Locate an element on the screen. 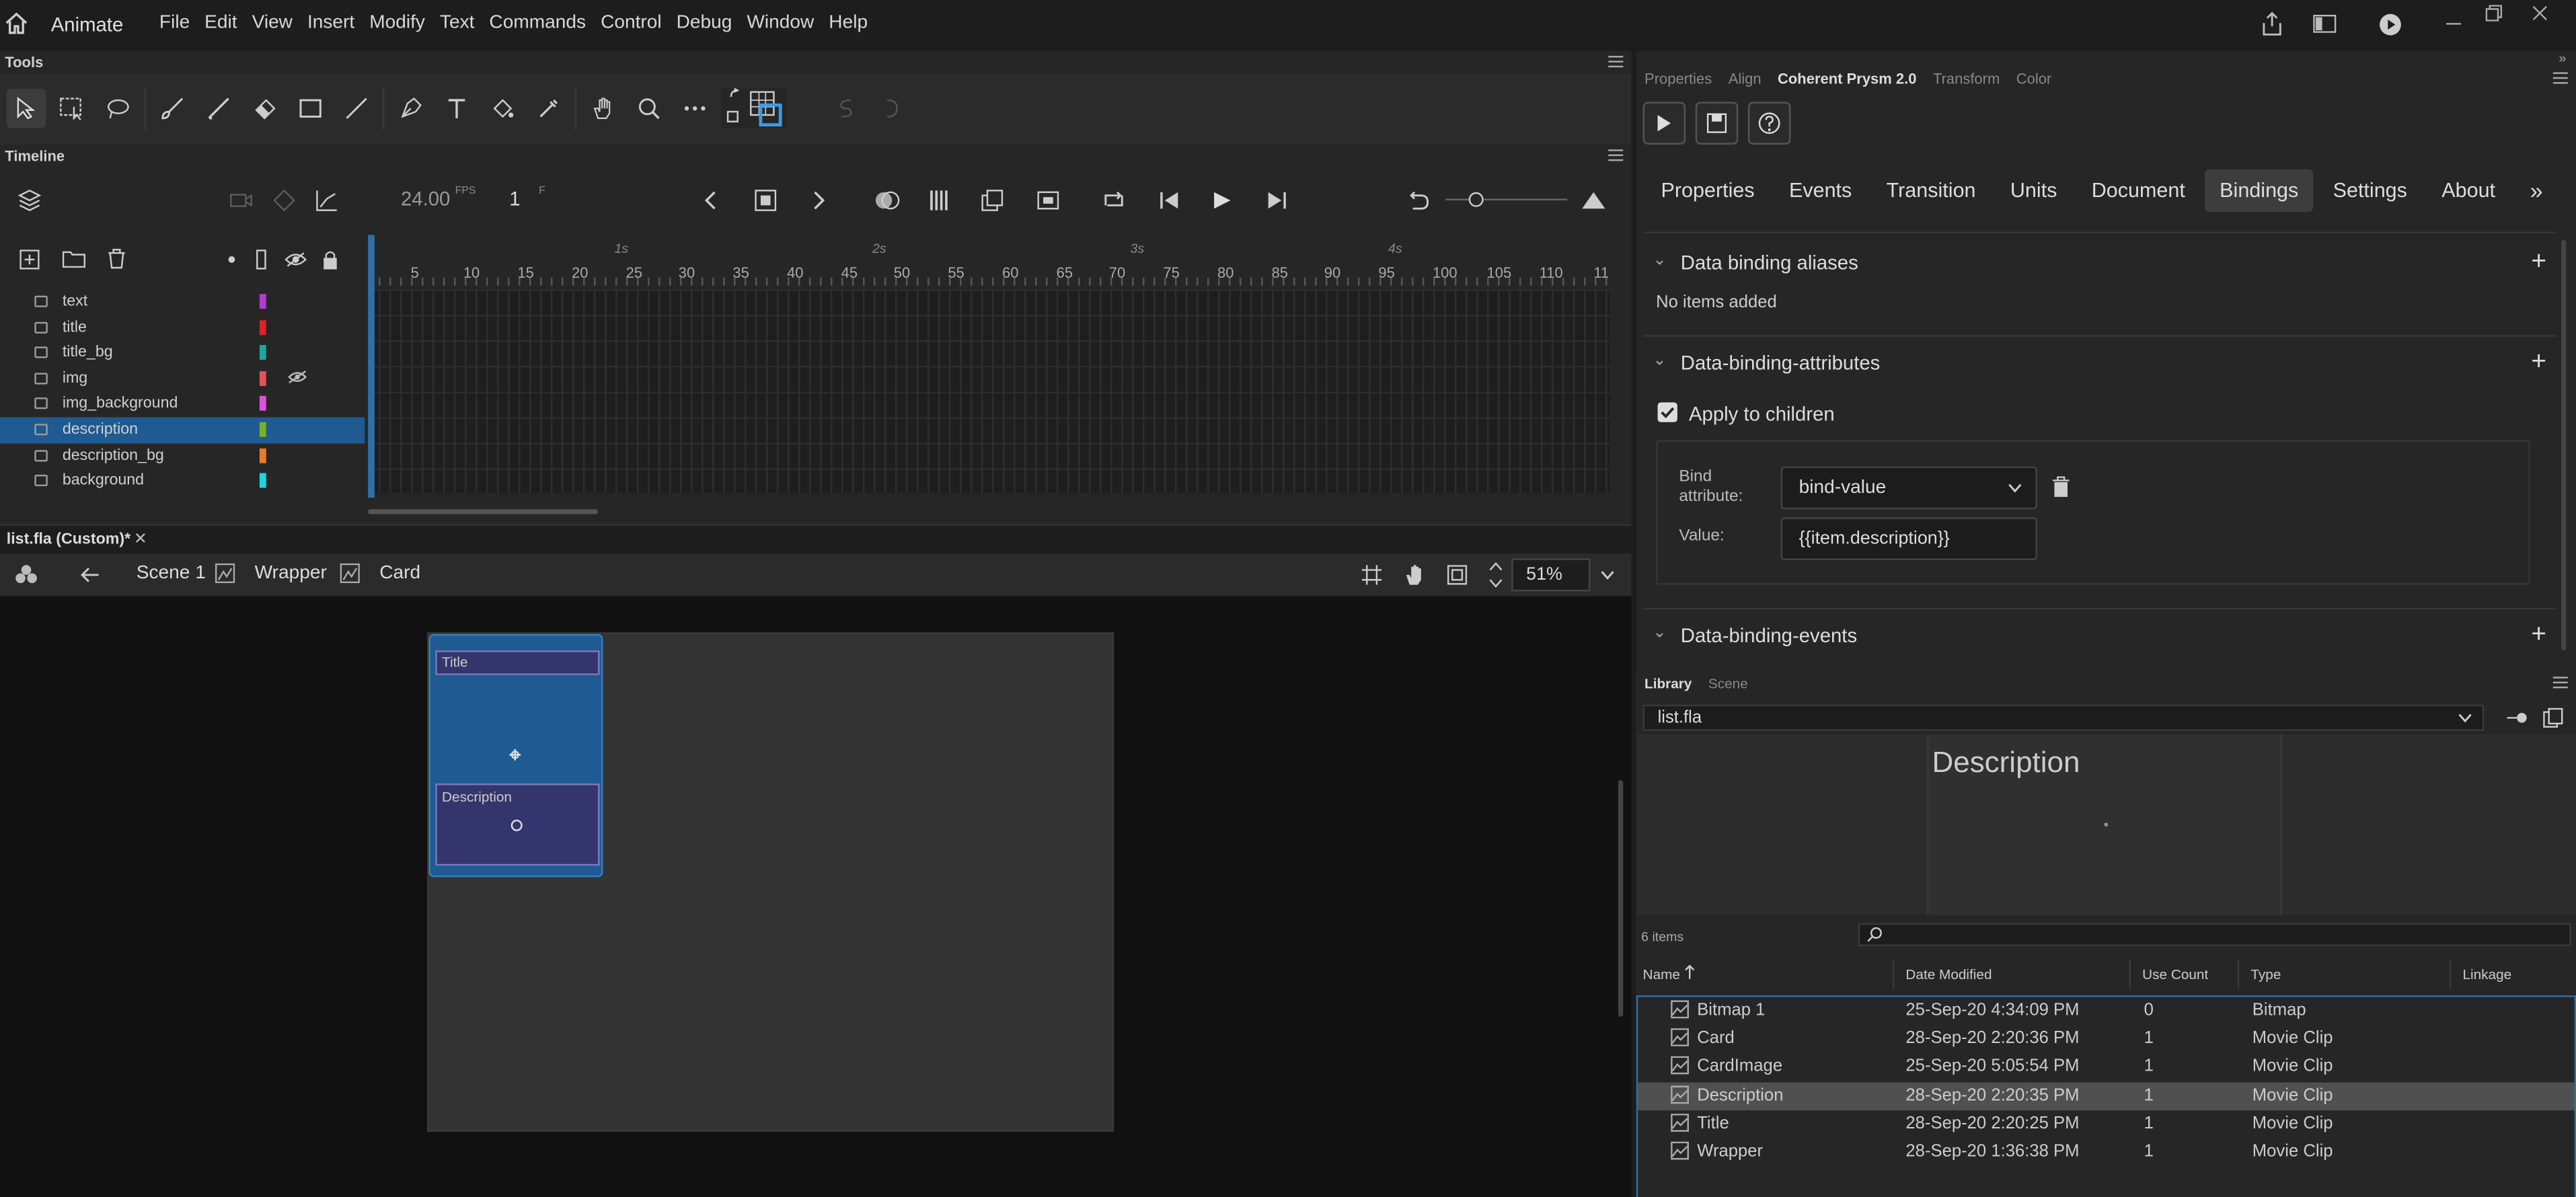  swap-colors-icon is located at coordinates (754, 107).